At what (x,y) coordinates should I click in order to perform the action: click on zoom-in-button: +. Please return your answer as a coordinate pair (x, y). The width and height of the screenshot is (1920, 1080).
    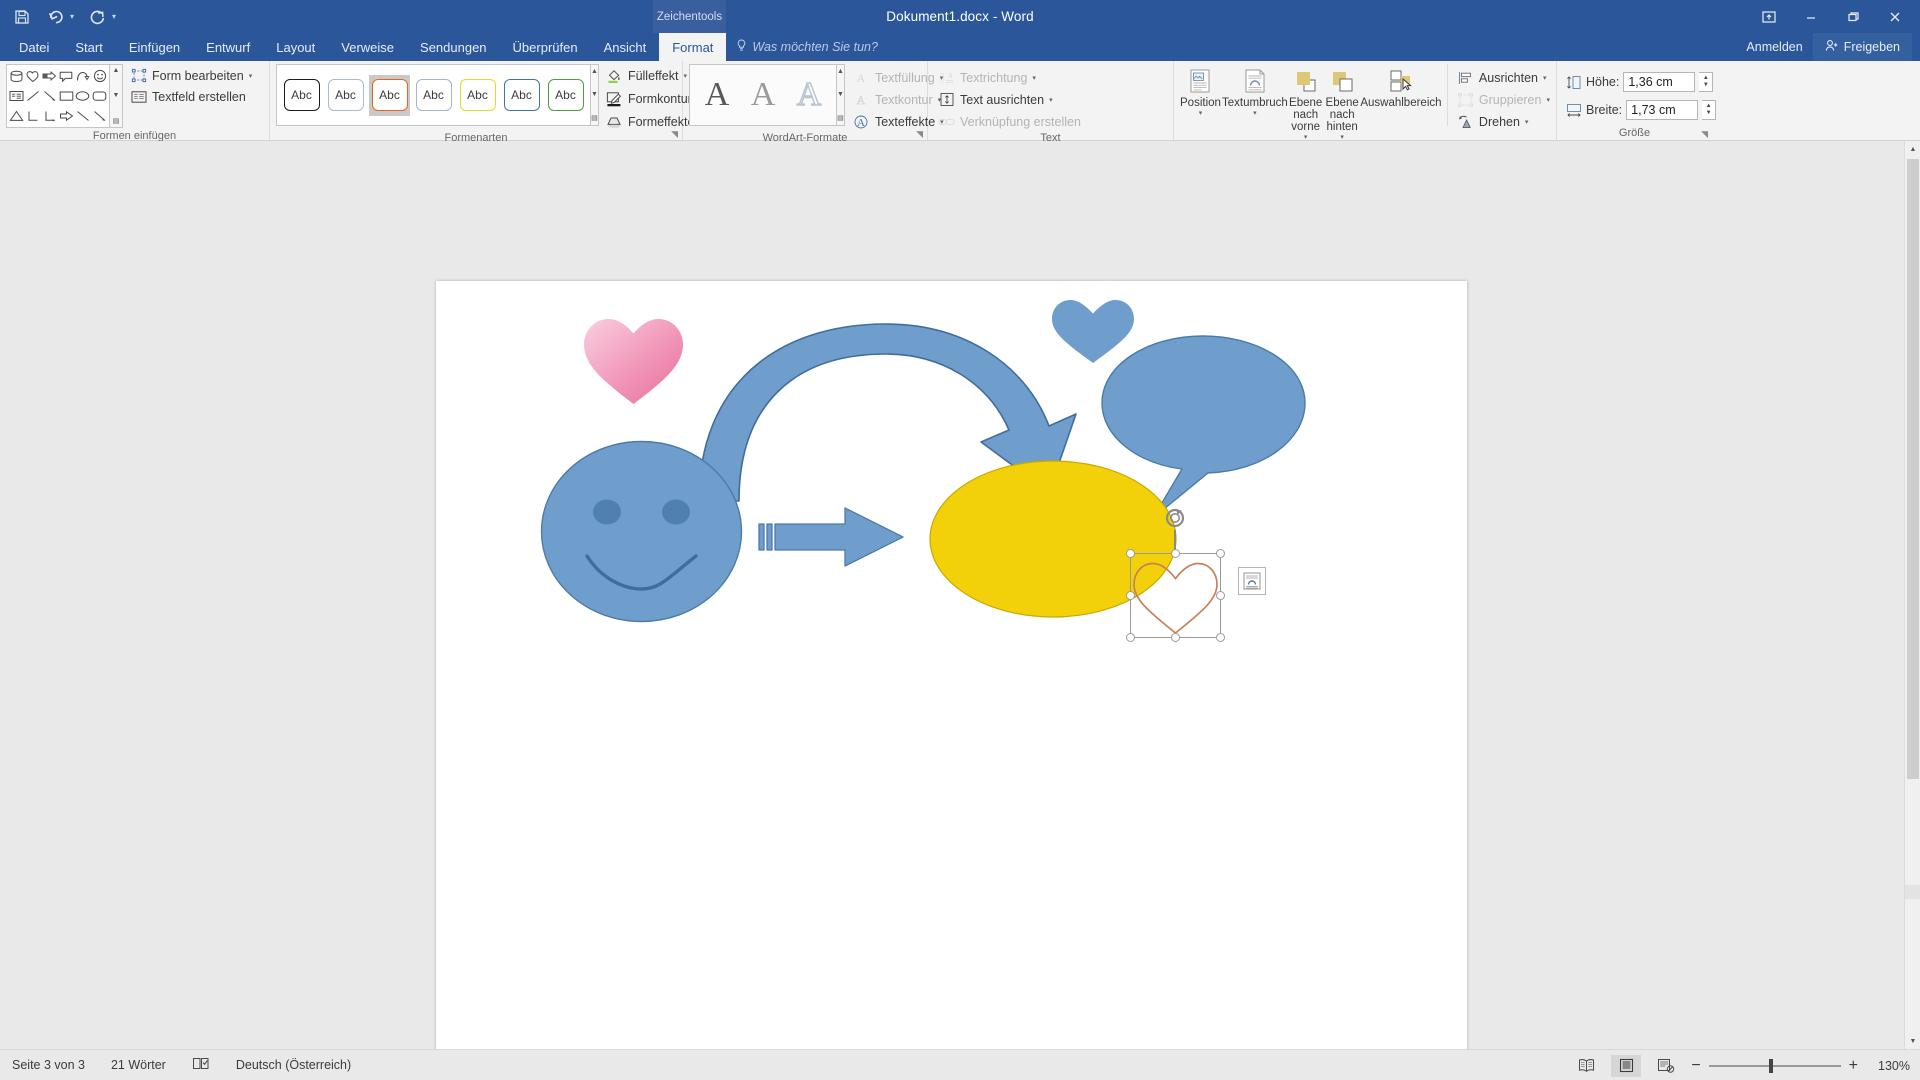
    Looking at the image, I should click on (1853, 1066).